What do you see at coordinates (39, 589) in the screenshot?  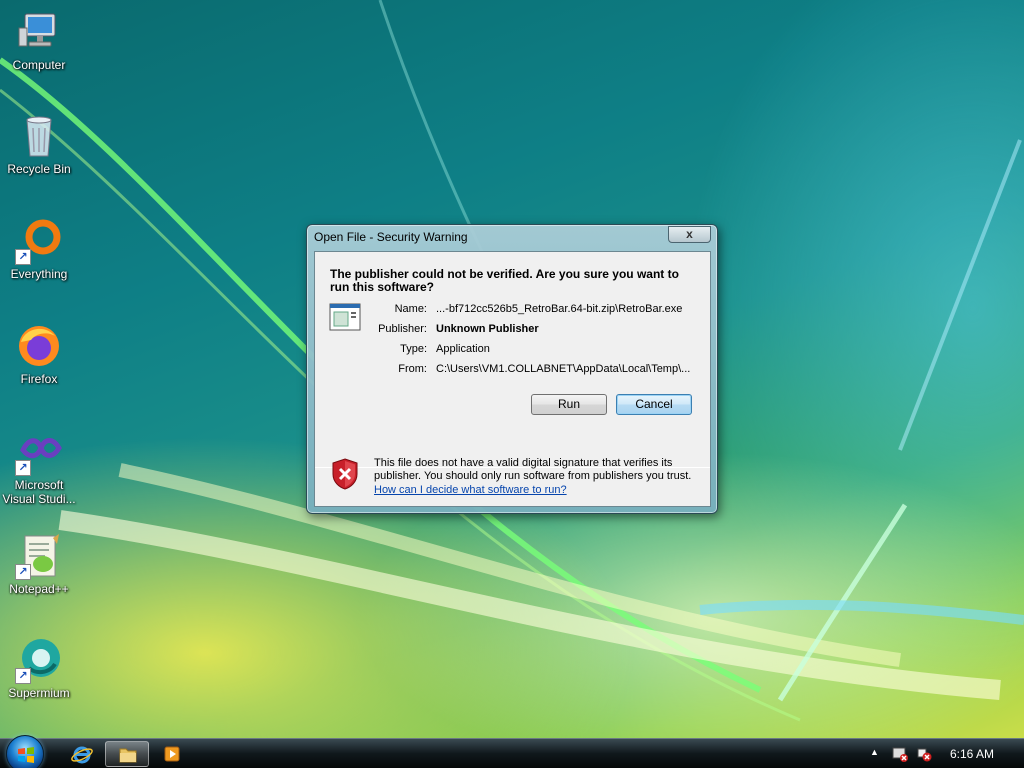 I see `desktop-icon-label: Notepad++` at bounding box center [39, 589].